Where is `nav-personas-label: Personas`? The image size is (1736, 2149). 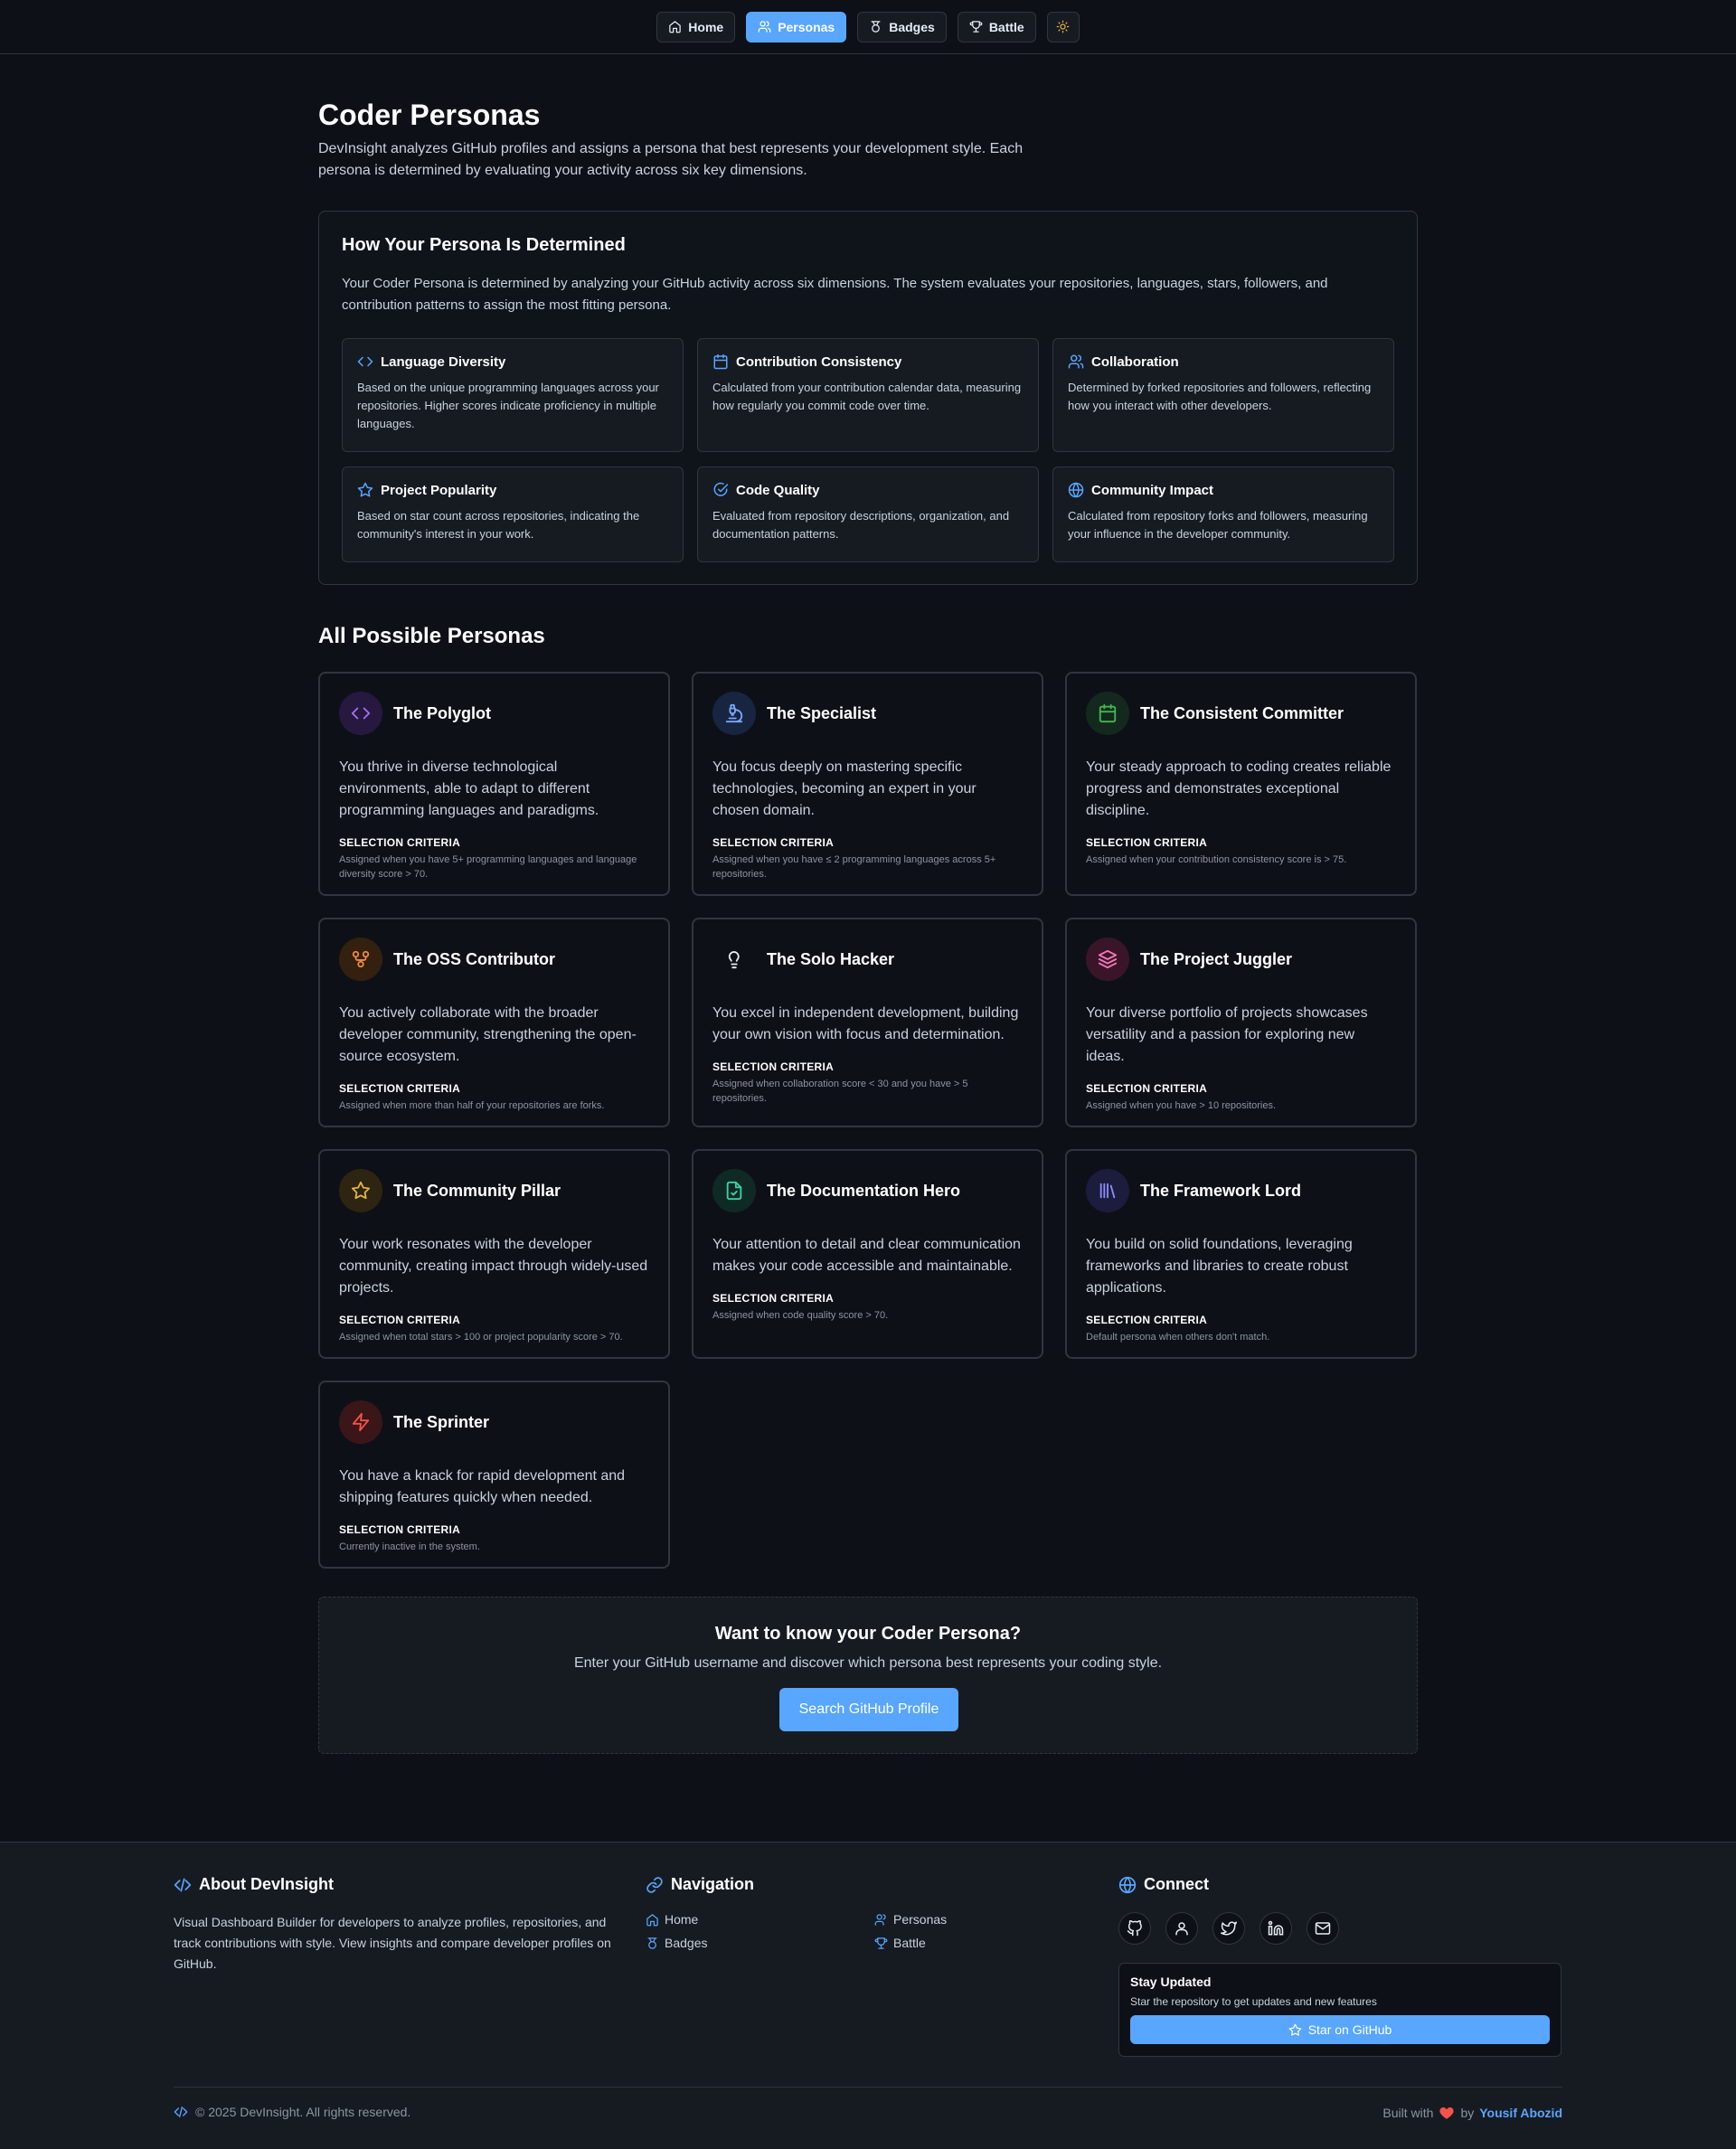 nav-personas-label: Personas is located at coordinates (807, 27).